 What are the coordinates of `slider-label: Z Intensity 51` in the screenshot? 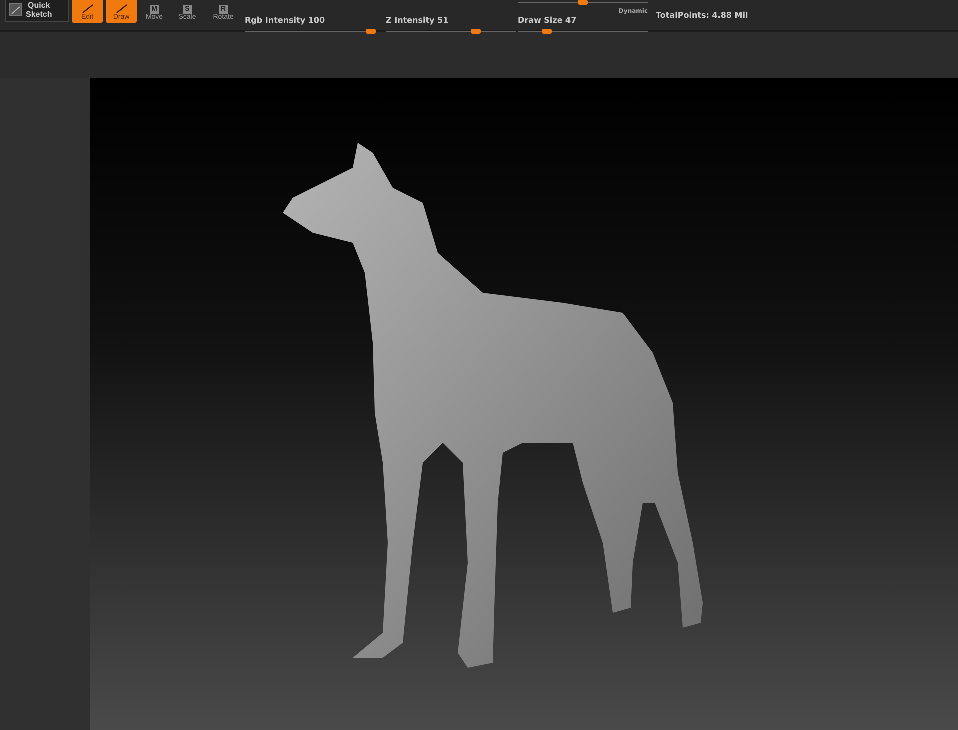 It's located at (417, 20).